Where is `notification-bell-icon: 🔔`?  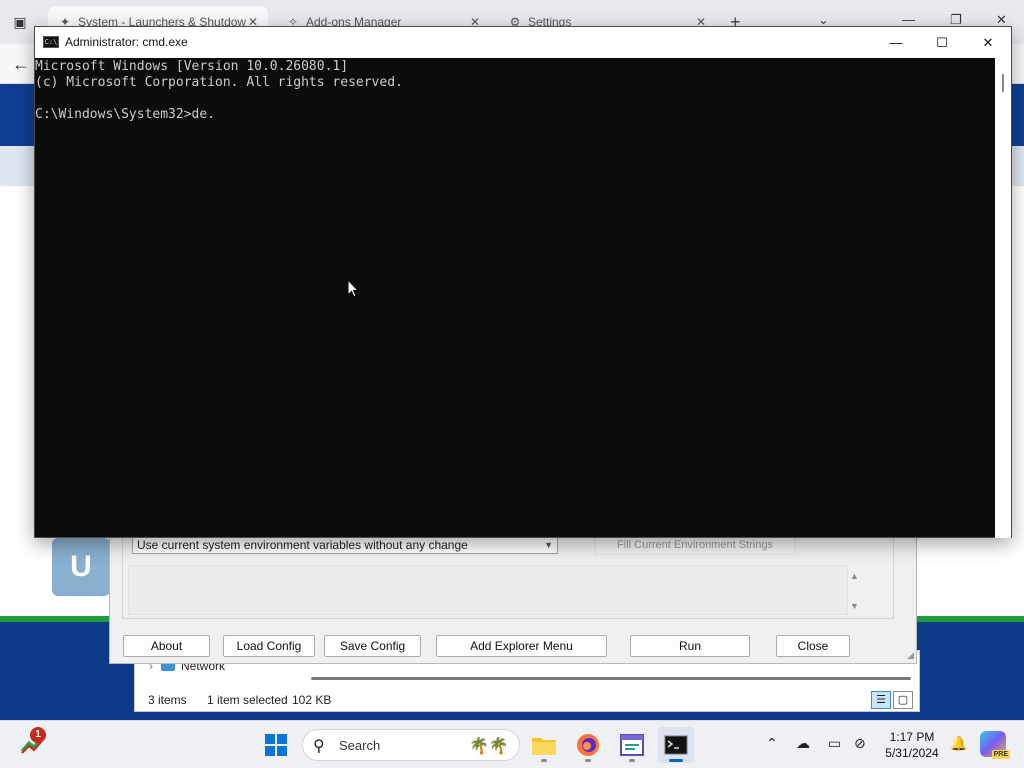 notification-bell-icon: 🔔 is located at coordinates (958, 743).